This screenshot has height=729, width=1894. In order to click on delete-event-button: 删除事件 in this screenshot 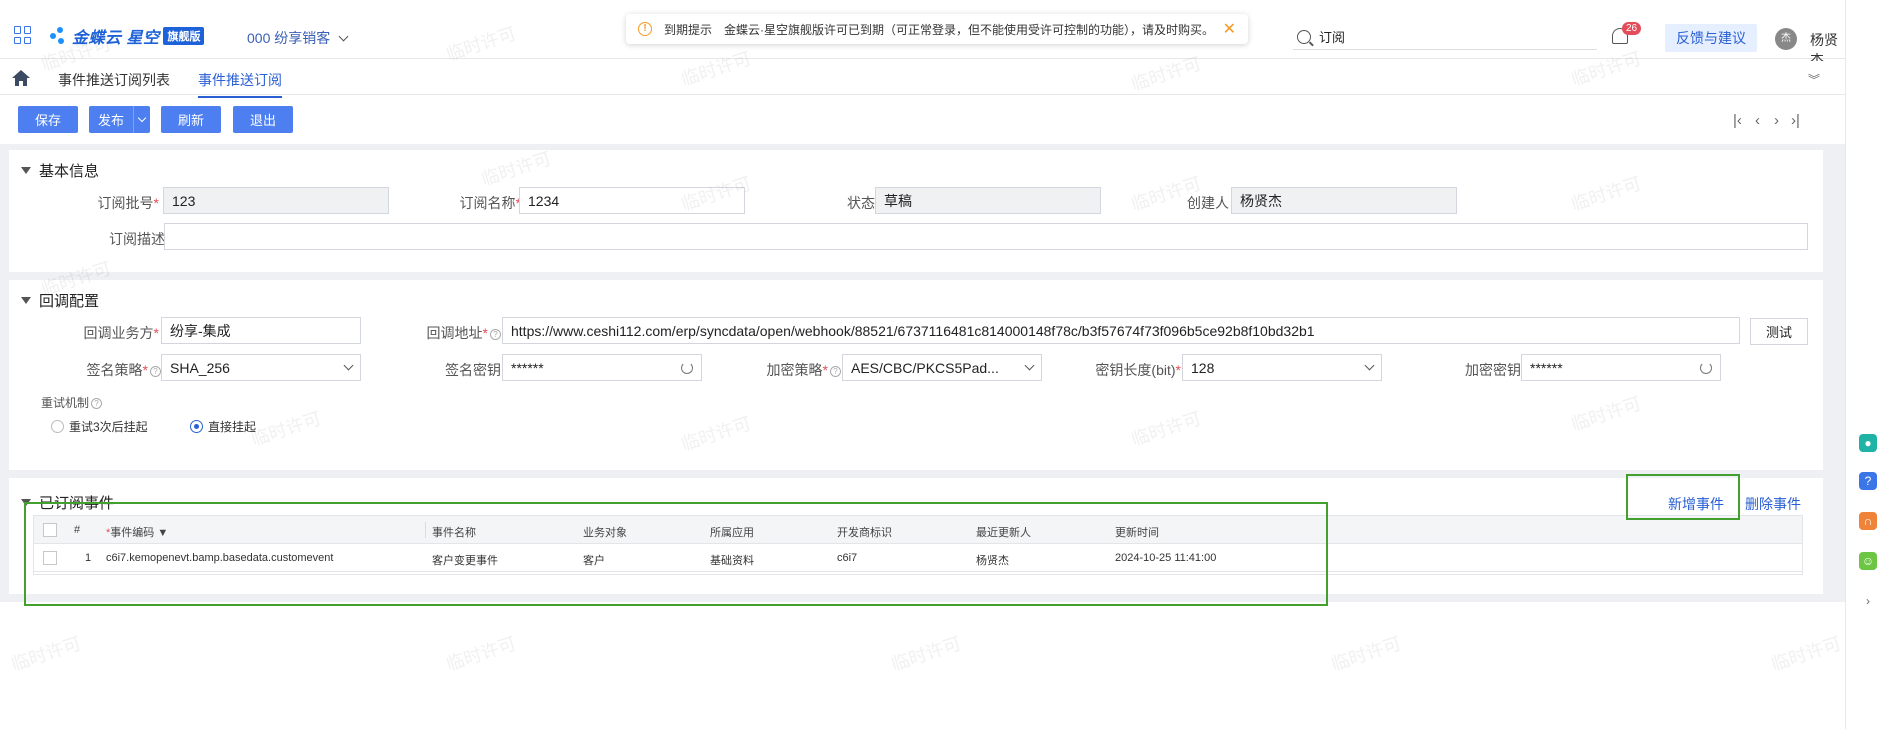, I will do `click(1773, 504)`.